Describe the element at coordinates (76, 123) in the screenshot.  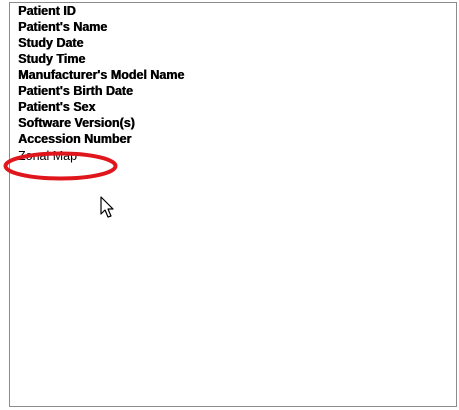
I see `list-item-software-versions: Software Version(s)` at that location.